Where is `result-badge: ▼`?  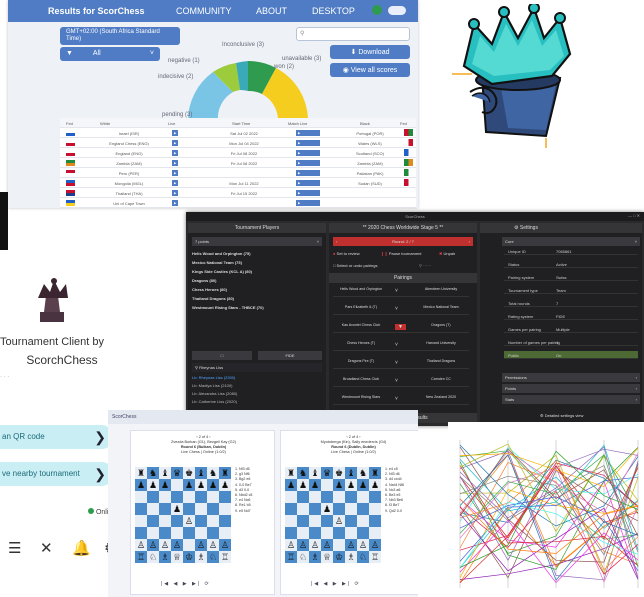 result-badge: ▼ is located at coordinates (400, 327).